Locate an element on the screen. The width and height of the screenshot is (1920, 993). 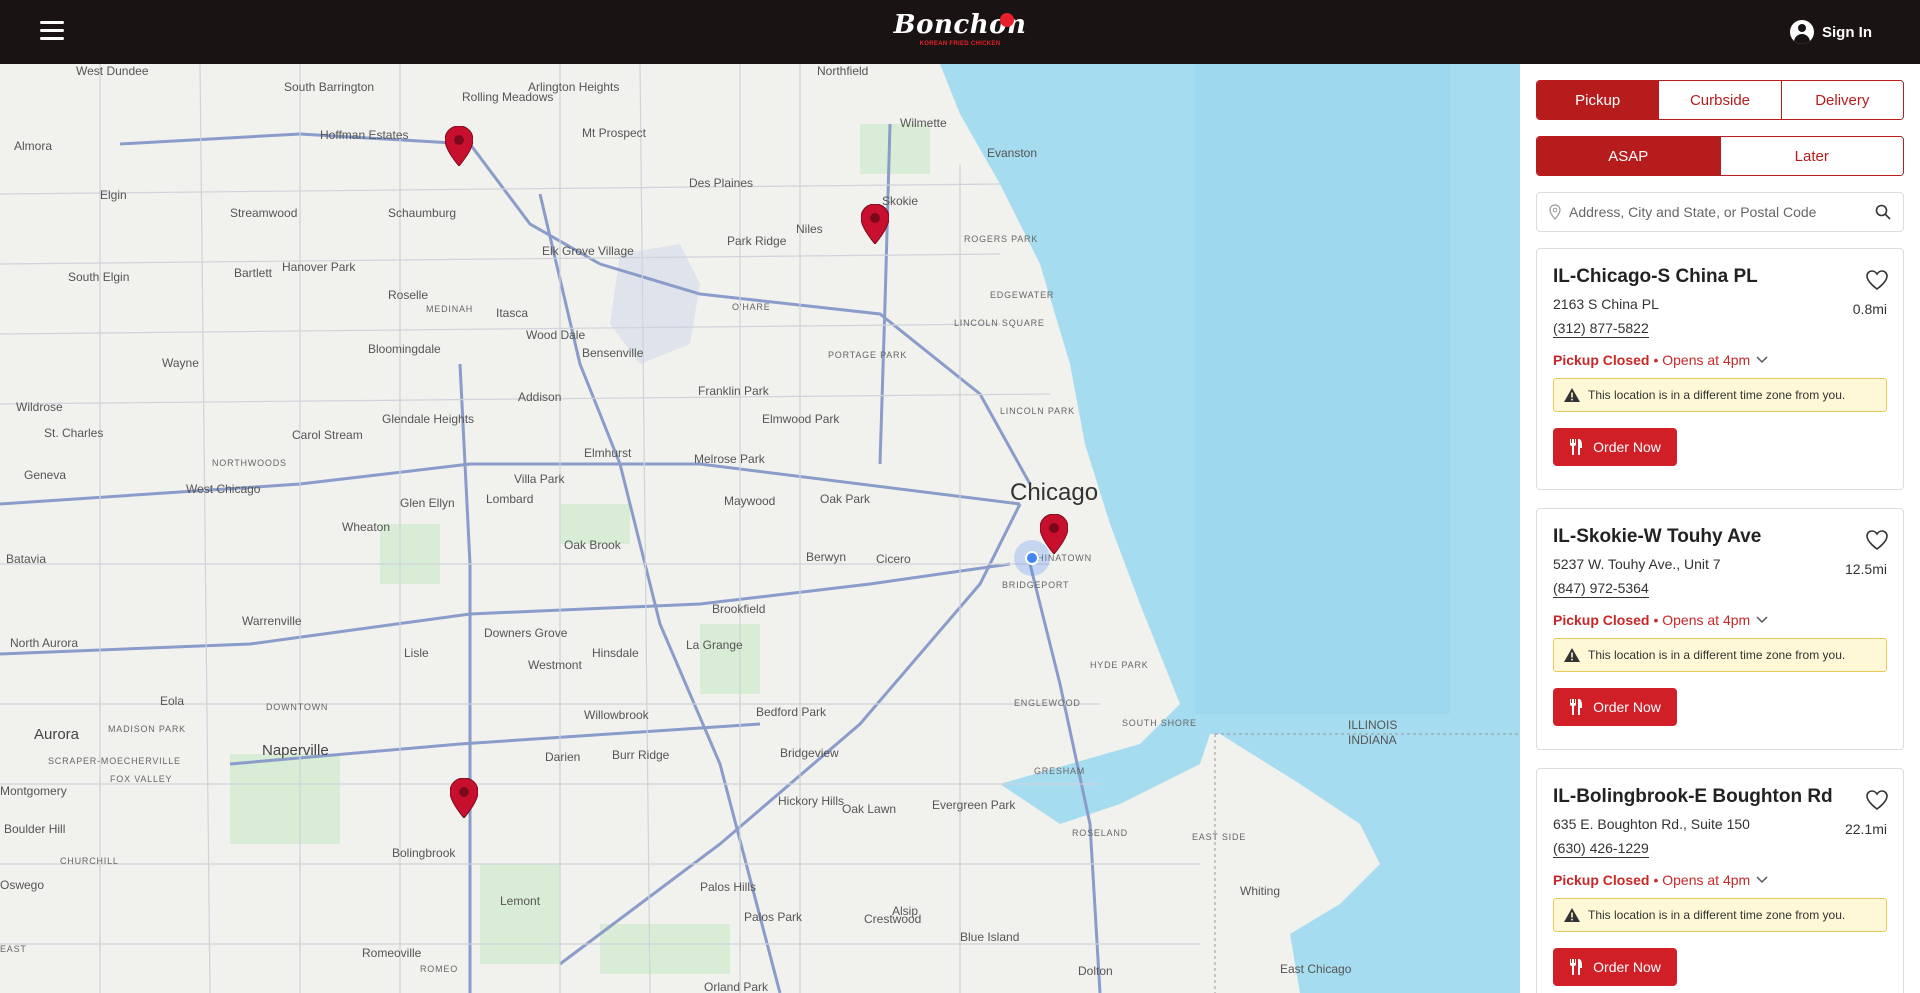
location-name: IL-Chicago-S China PL is located at coordinates (1720, 277).